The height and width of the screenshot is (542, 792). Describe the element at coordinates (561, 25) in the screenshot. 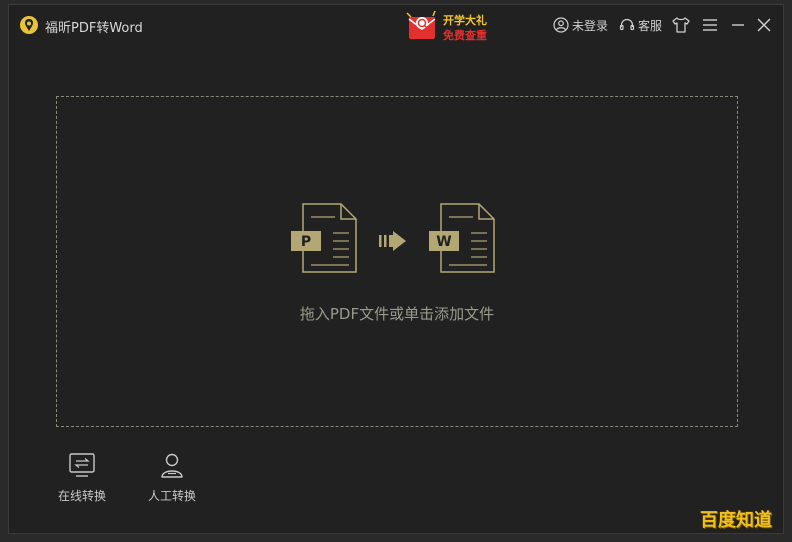

I see `user-icon` at that location.